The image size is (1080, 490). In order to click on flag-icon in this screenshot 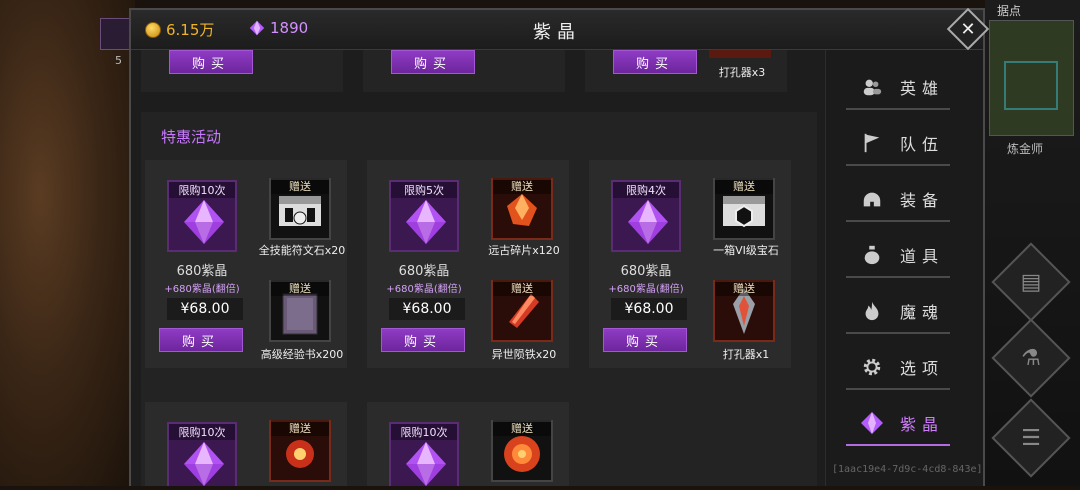, I will do `click(872, 143)`.